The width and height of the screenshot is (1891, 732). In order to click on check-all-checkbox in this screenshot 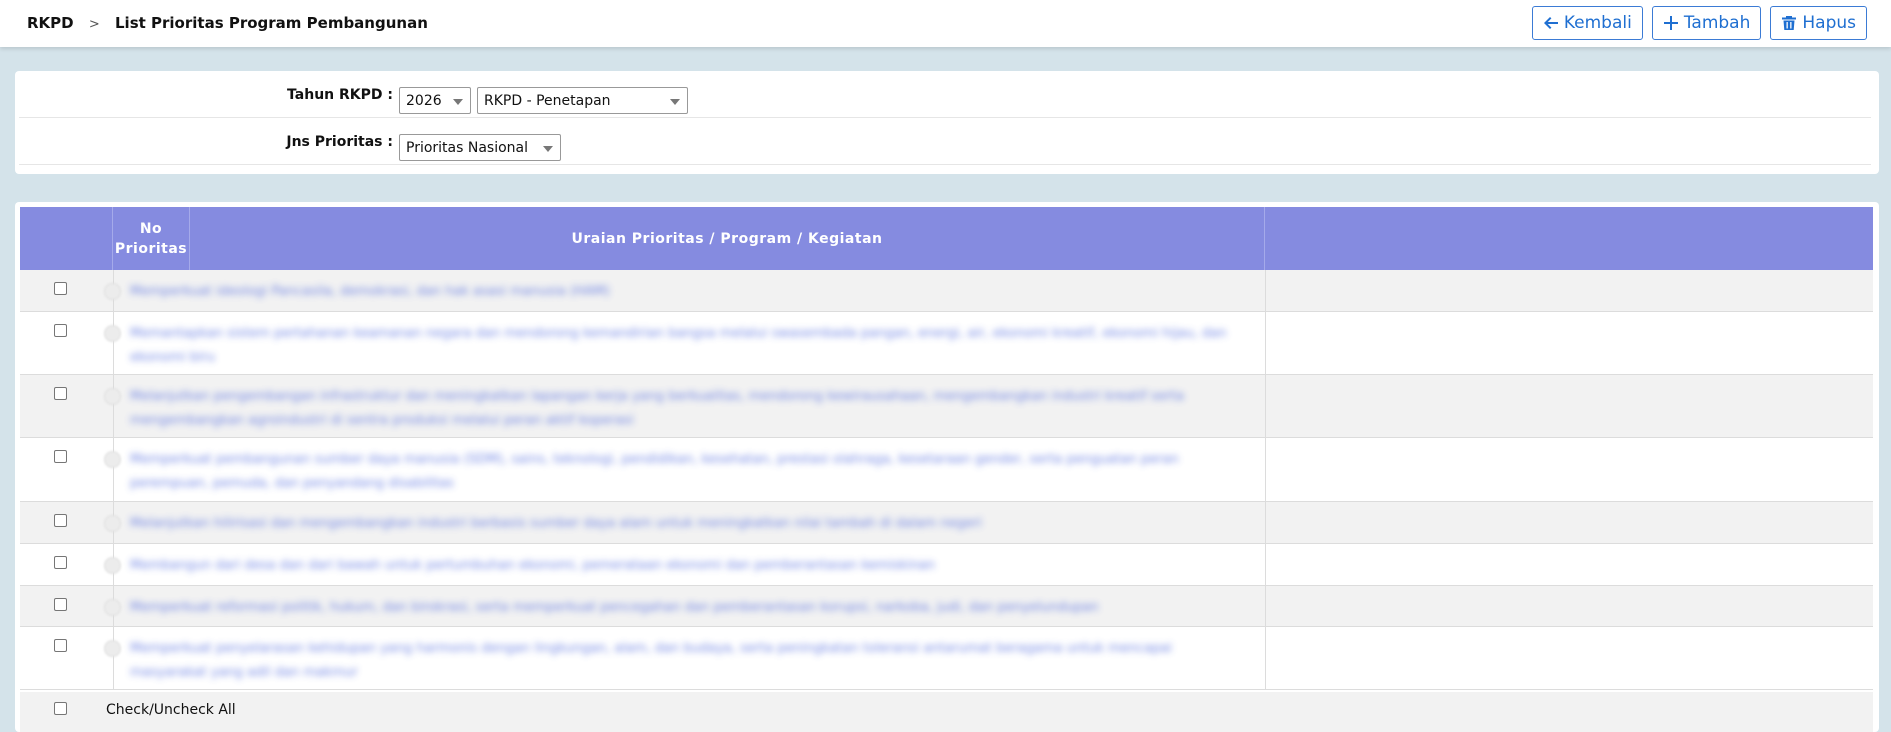, I will do `click(60, 708)`.